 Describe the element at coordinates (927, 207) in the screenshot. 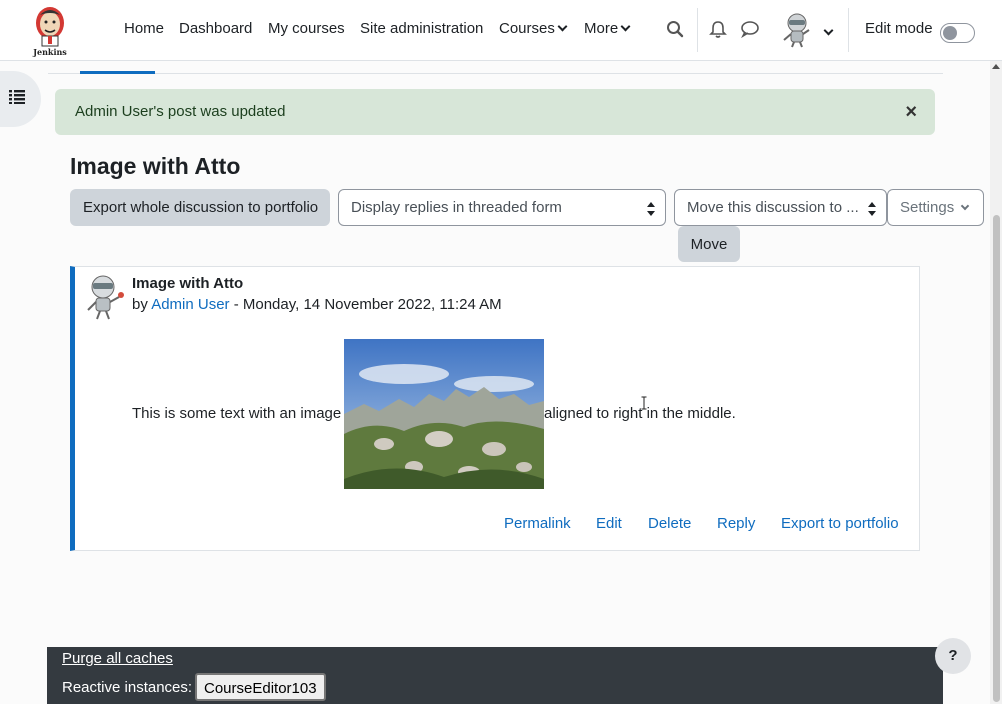

I see `settings-label: Settings` at that location.